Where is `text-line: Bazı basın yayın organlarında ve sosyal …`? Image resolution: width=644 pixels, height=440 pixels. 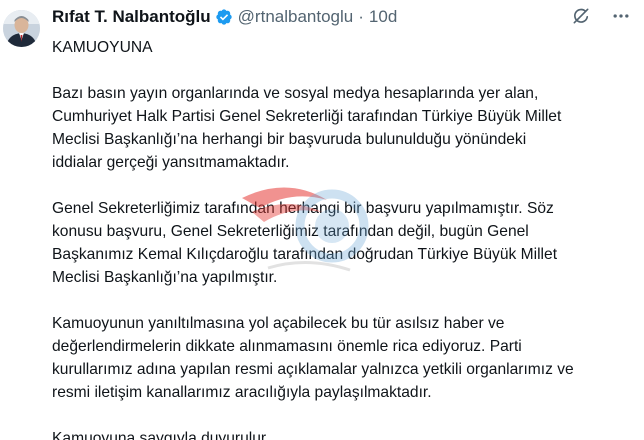 text-line: Bazı basın yayın organlarında ve sosyal … is located at coordinates (295, 93).